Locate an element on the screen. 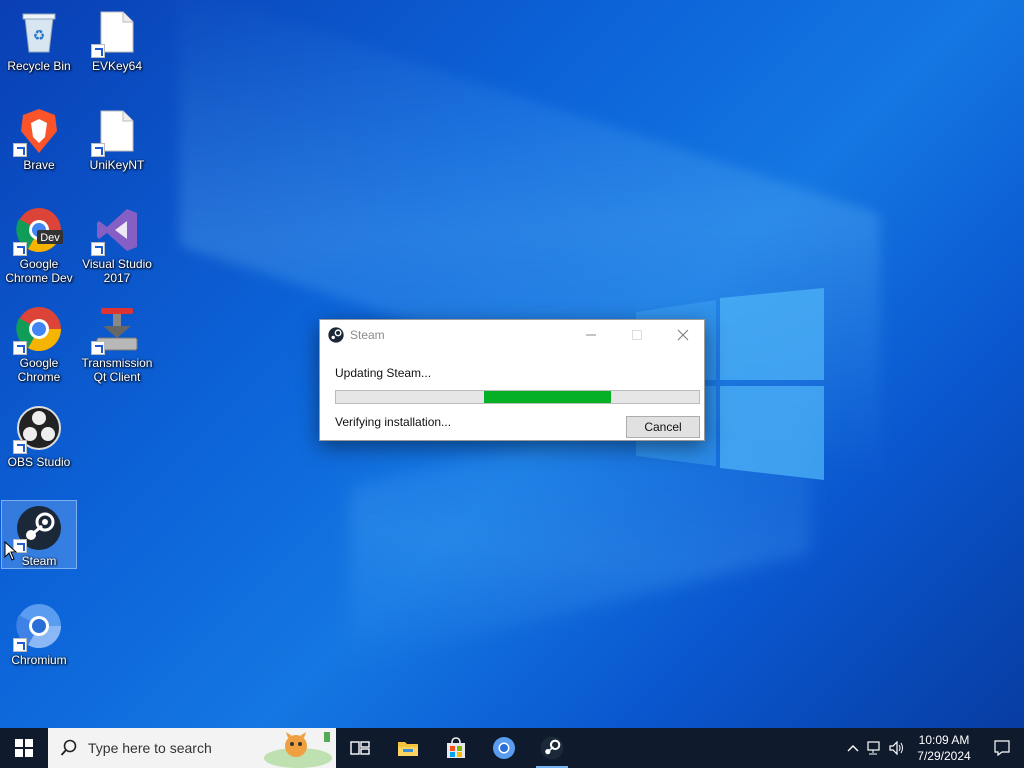 The width and height of the screenshot is (1024, 768). desktop-icon-label: Transmission Qt Client is located at coordinates (117, 370).